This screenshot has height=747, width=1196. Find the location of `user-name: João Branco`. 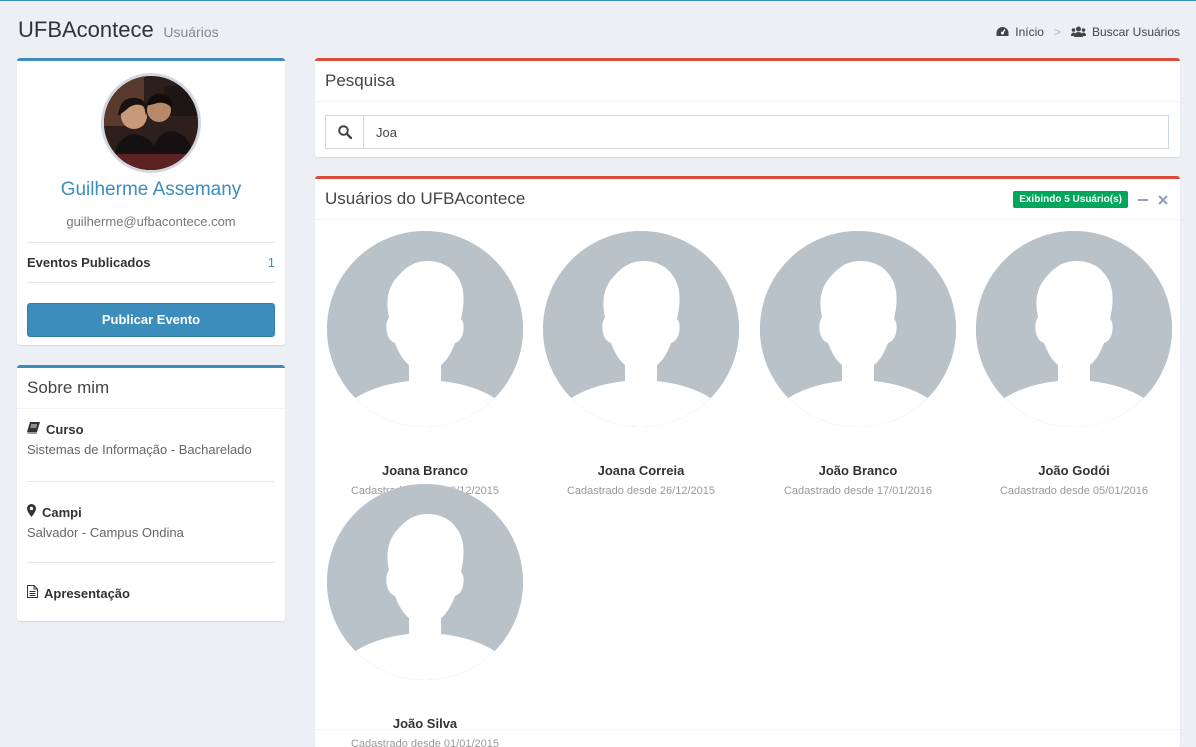

user-name: João Branco is located at coordinates (858, 470).